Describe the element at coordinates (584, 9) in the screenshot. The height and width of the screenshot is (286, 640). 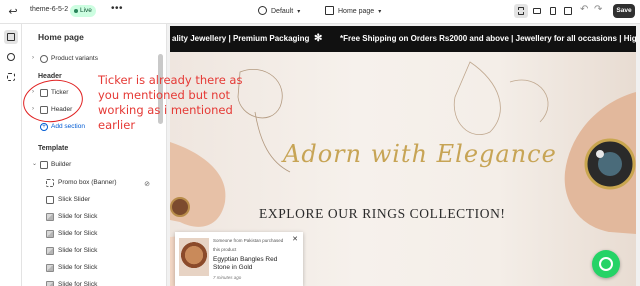
I see `undo-icon: ↶` at that location.